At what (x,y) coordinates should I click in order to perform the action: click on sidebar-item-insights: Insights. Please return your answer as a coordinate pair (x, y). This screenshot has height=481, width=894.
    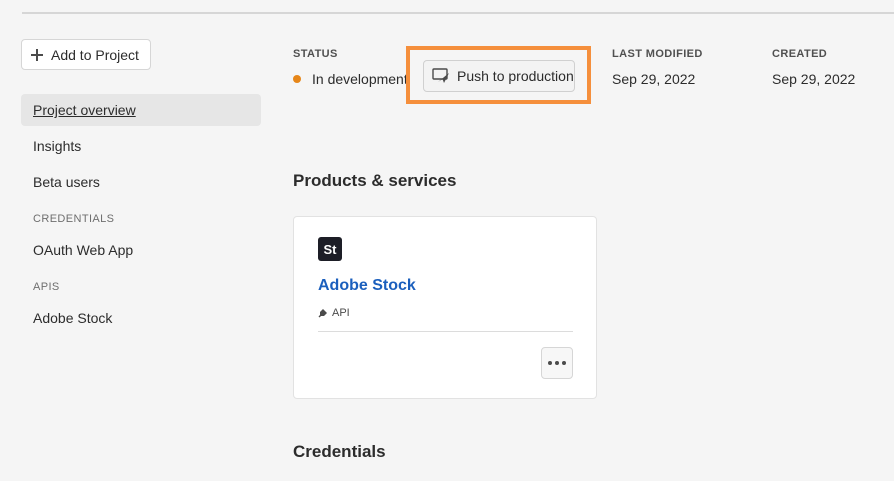
    Looking at the image, I should click on (141, 146).